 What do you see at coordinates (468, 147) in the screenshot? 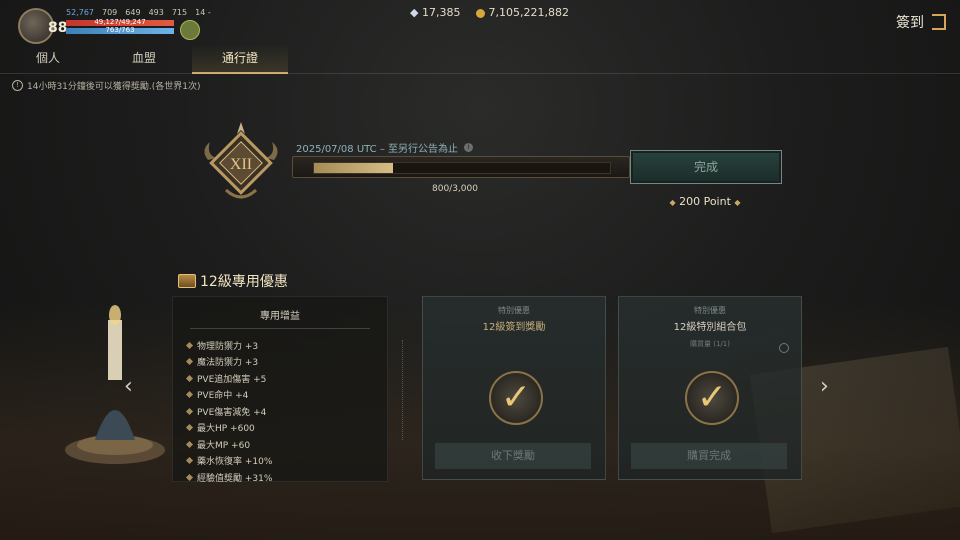
I see `info-icon: i` at bounding box center [468, 147].